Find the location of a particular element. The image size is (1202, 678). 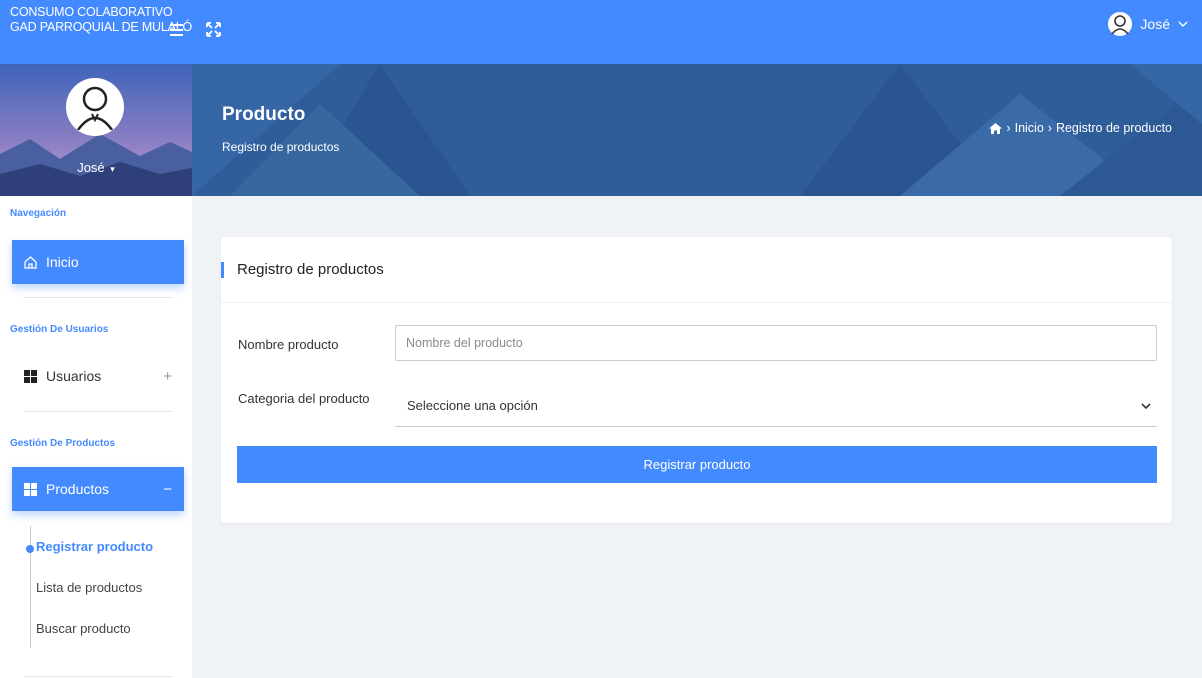

user-name: José is located at coordinates (1155, 24).